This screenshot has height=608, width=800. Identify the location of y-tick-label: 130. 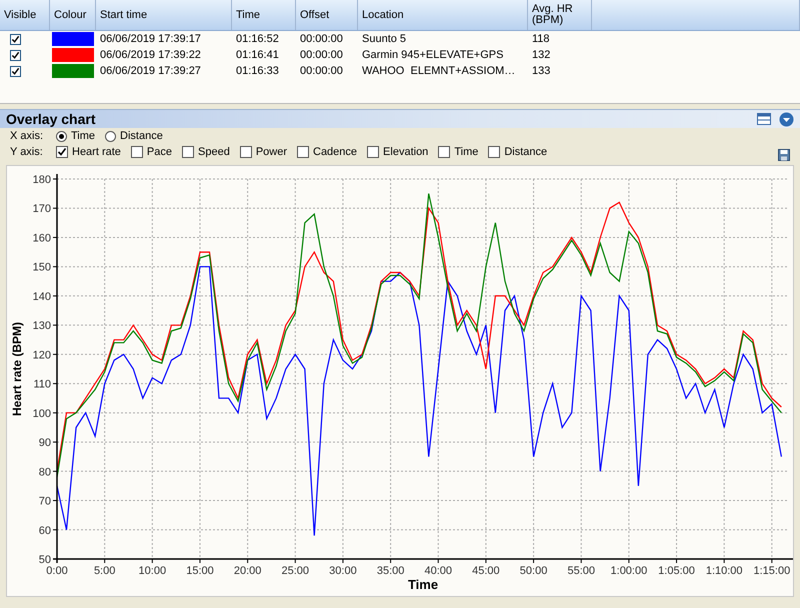
(41, 326).